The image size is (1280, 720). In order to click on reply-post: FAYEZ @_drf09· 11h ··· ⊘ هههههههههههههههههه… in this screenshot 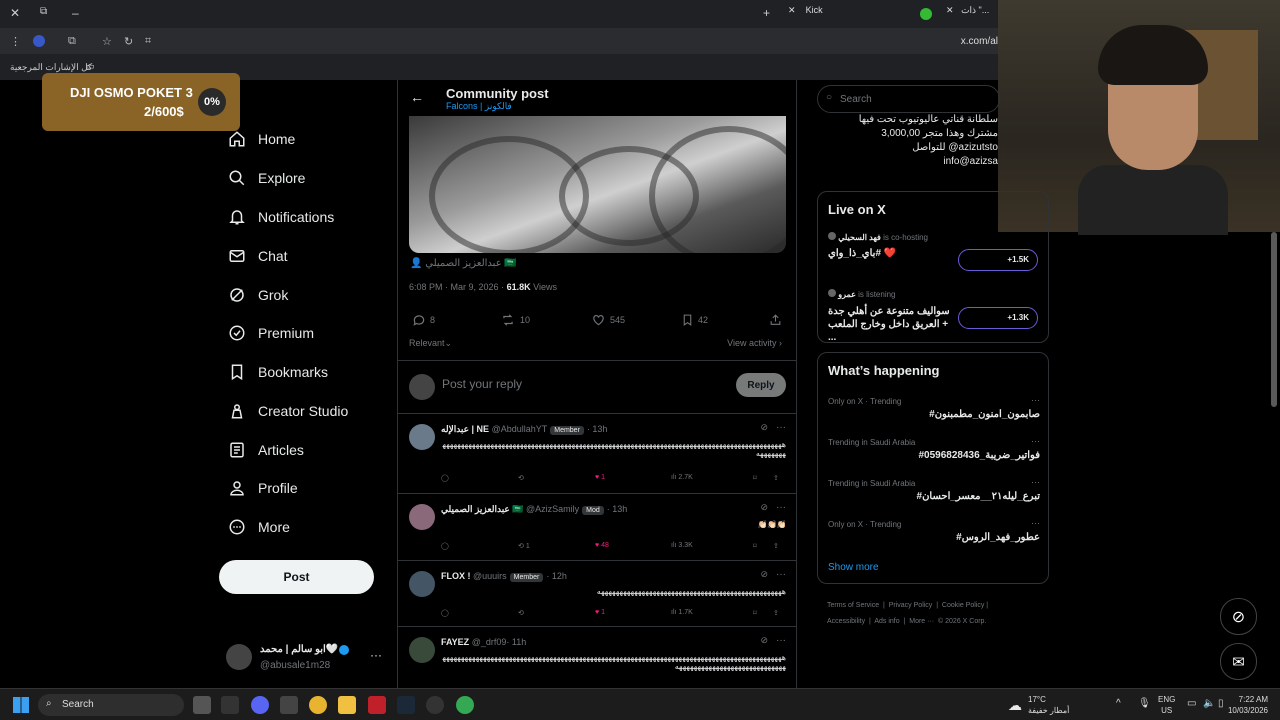, I will do `click(597, 657)`.